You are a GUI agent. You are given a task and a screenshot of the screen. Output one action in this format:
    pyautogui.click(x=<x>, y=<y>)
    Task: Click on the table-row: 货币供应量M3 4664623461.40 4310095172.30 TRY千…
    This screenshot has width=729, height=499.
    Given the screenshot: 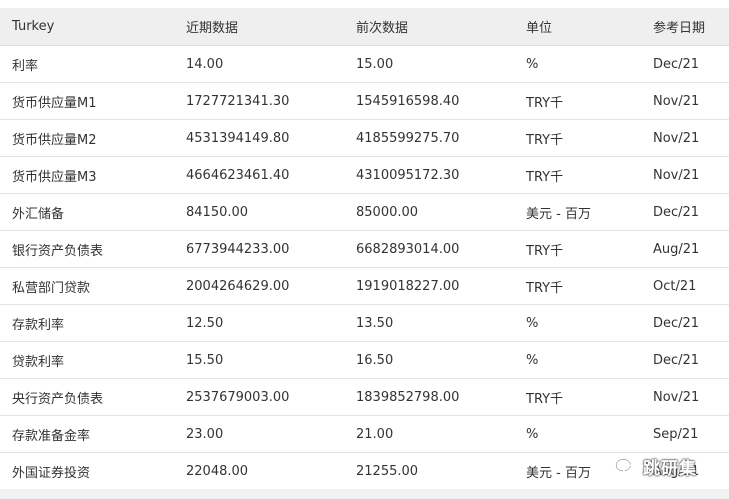 What is the action you would take?
    pyautogui.click(x=364, y=175)
    